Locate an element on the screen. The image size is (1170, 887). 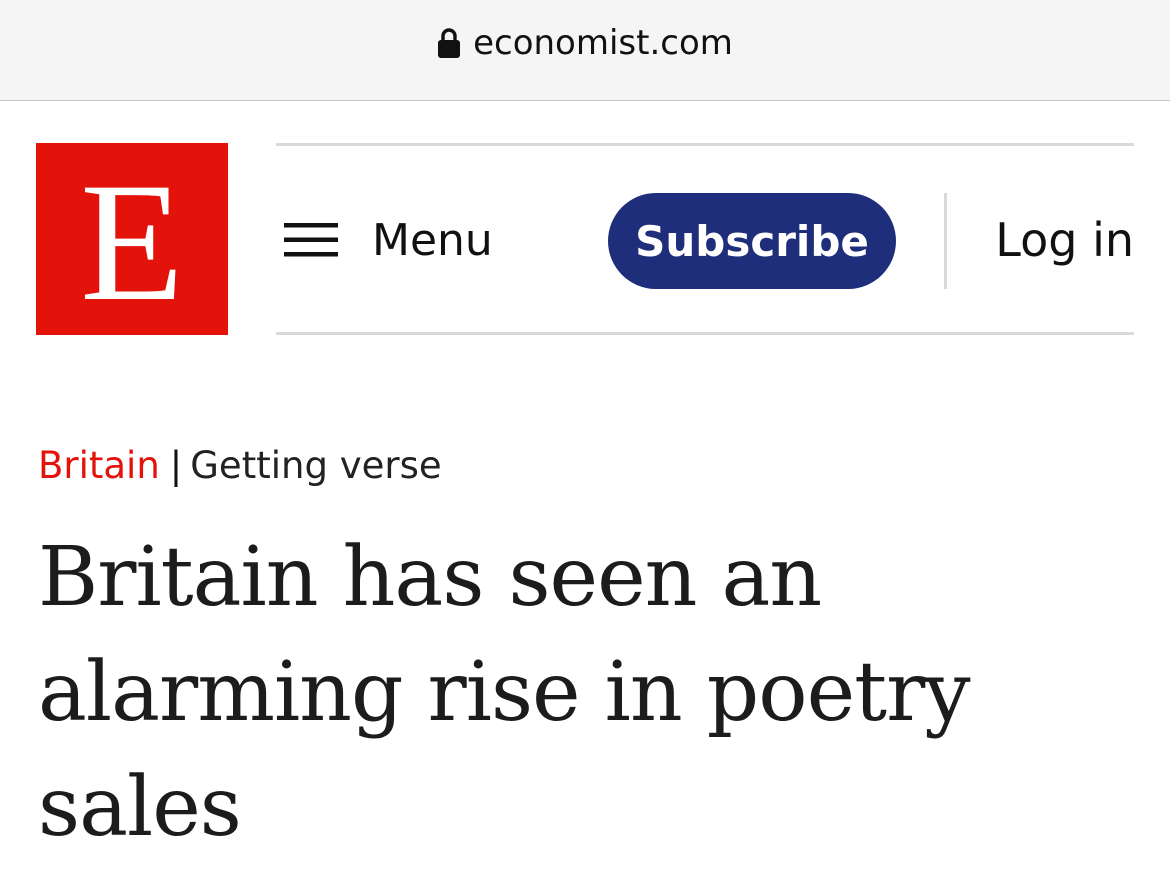
subscribe-button: Subscribe is located at coordinates (752, 241).